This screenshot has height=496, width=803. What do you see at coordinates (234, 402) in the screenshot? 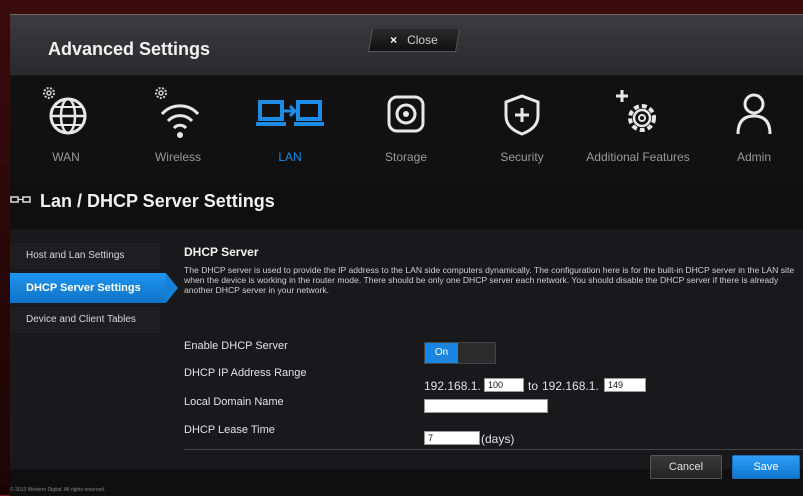
I see `domain-name-label: Local Domain Name` at bounding box center [234, 402].